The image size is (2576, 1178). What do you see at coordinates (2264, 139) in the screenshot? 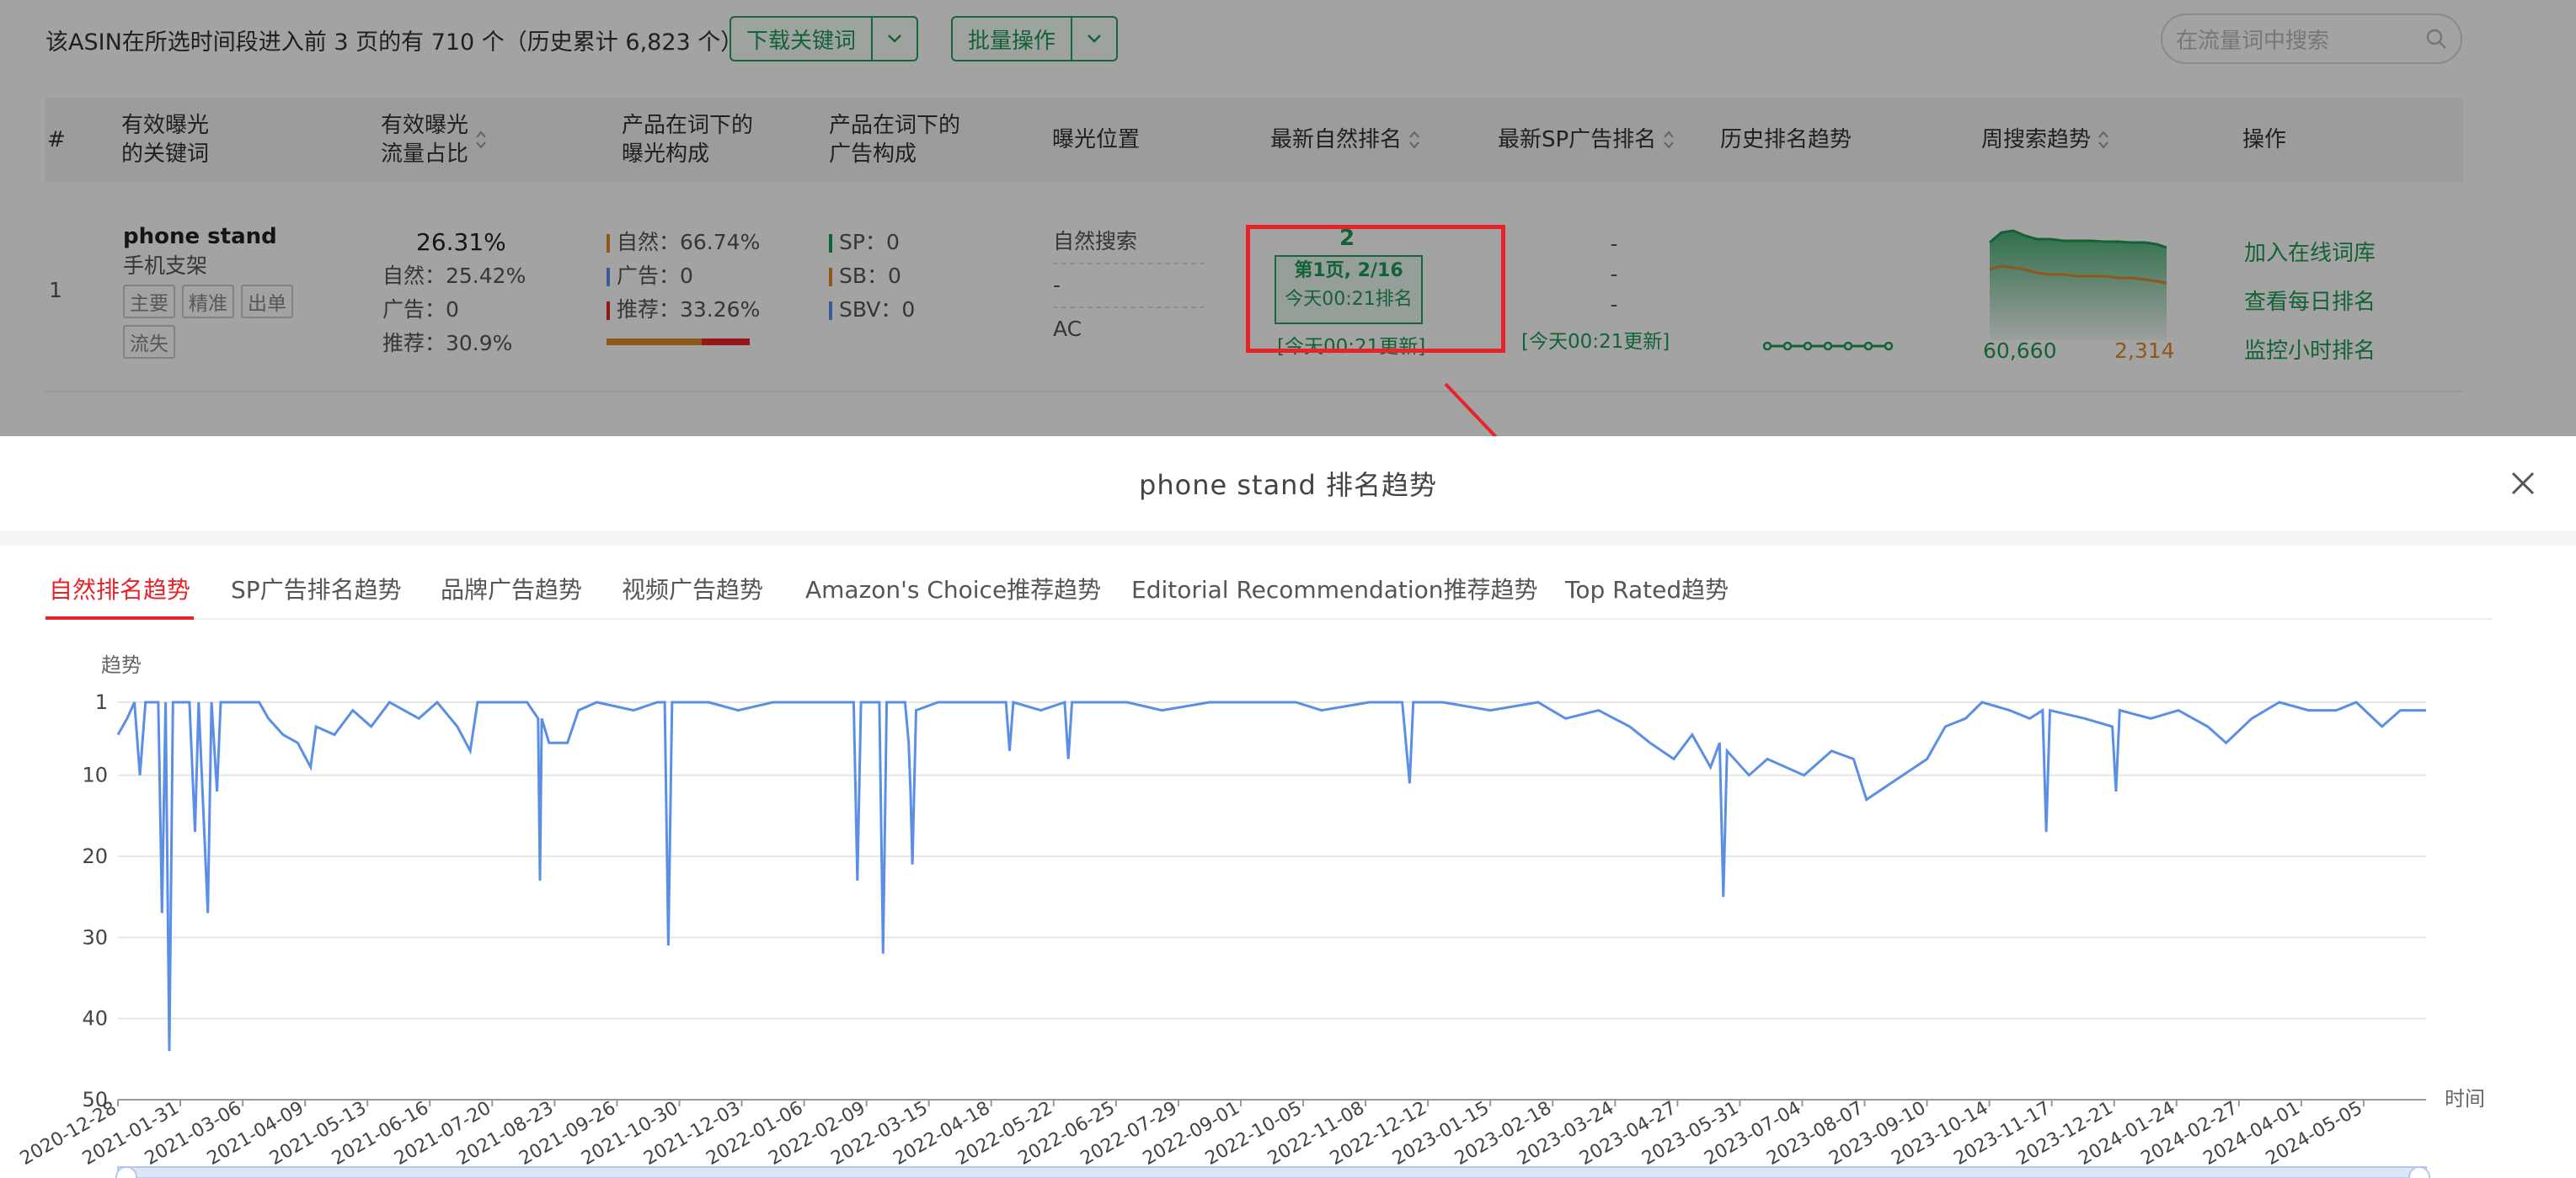
I see `col-actions: 操作` at bounding box center [2264, 139].